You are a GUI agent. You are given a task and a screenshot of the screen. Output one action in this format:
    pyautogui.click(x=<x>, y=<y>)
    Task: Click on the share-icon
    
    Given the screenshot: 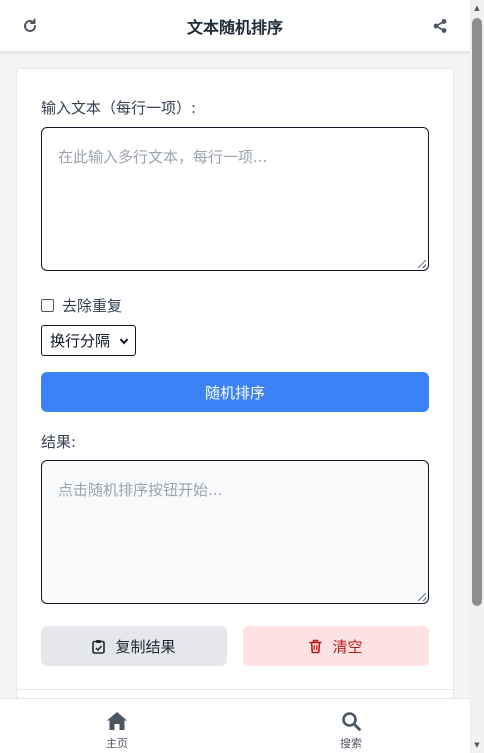 What is the action you would take?
    pyautogui.click(x=440, y=26)
    